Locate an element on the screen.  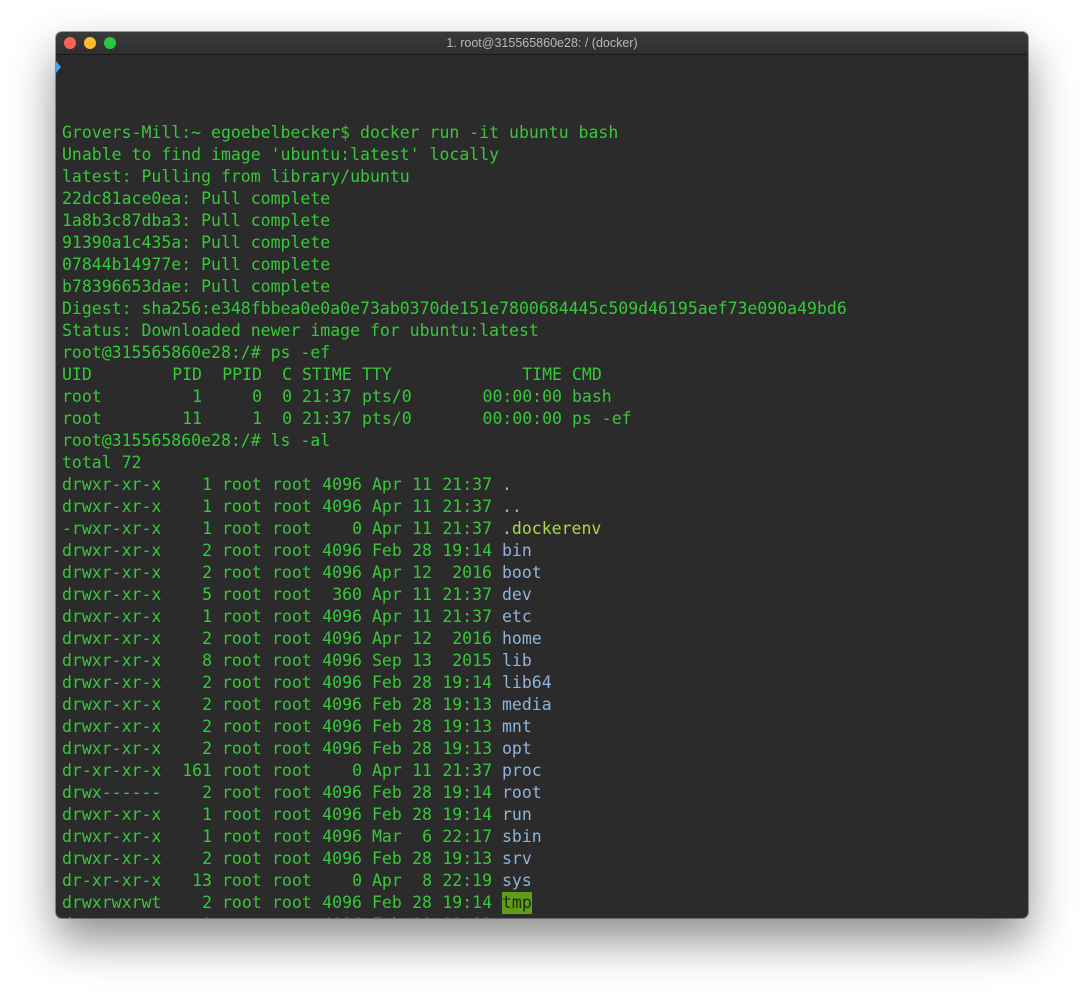
ps-row: root 1 0 0 21:37 pts/0 00:00:00 bash is located at coordinates (542, 397).